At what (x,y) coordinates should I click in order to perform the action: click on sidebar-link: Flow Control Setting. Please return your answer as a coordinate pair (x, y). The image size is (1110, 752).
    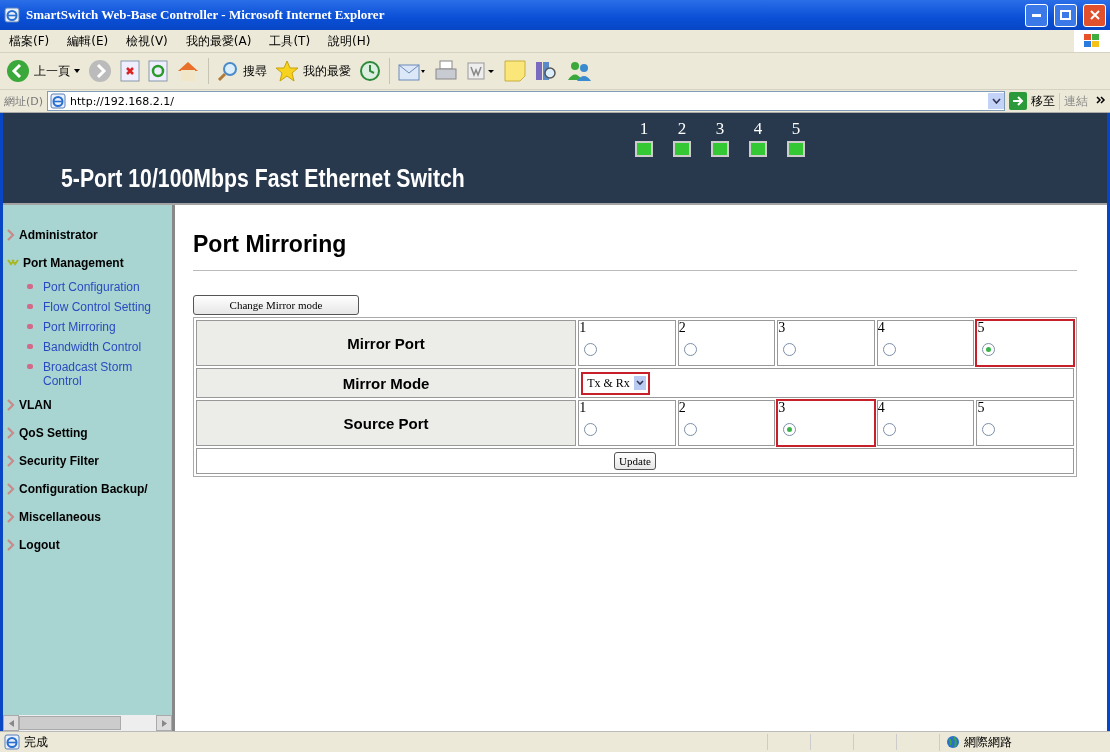
    Looking at the image, I should click on (97, 307).